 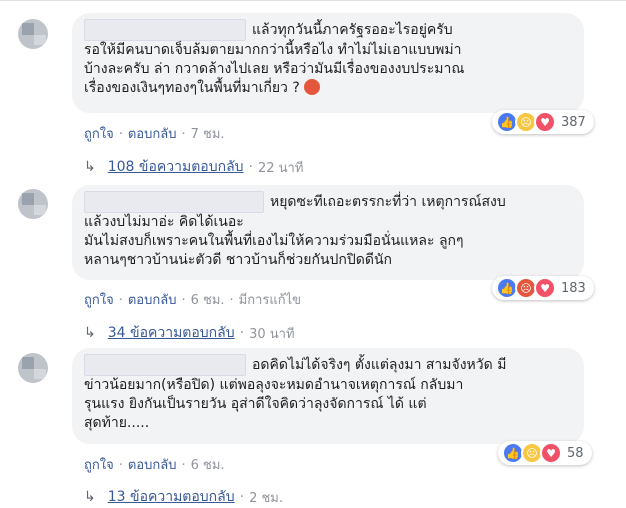 I want to click on comment-actions: ถูกใจ · ตอบกลับ · 7 ชม., so click(x=154, y=134).